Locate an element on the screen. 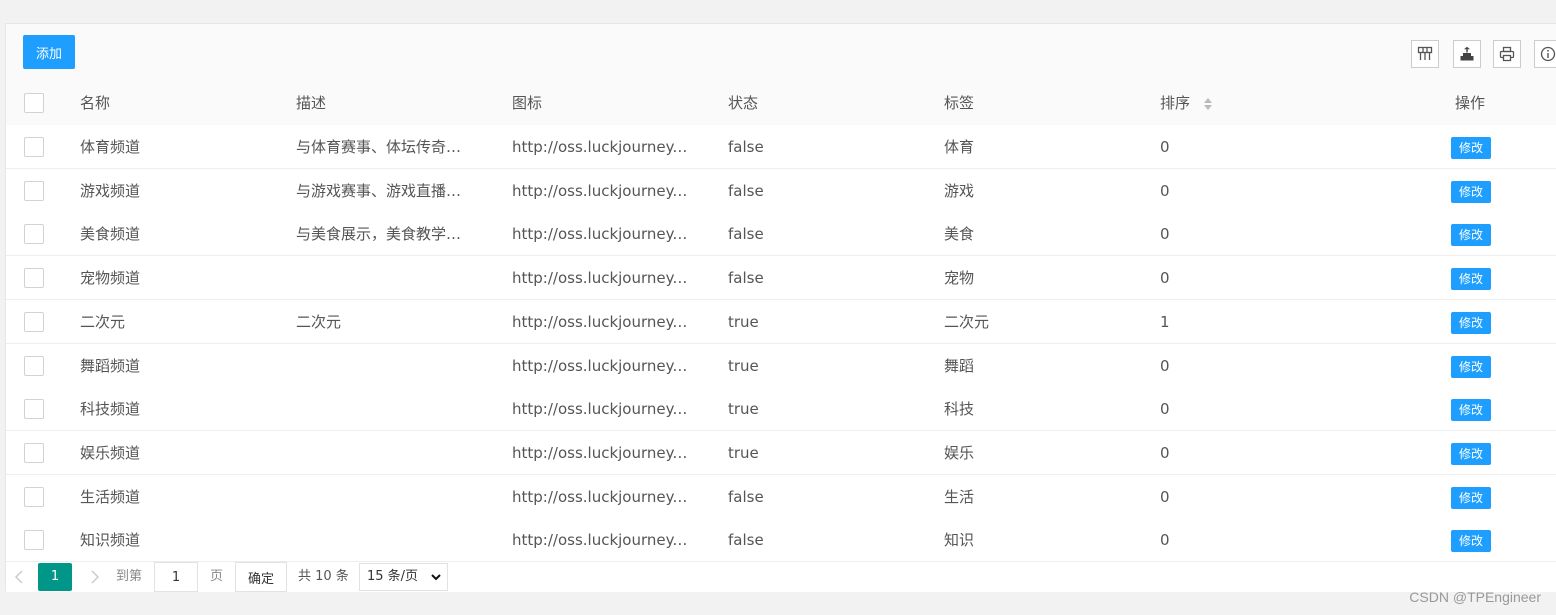  table-row: 娱乐频道 http://oss.luckjourney.li… true 娱乐 0 修改 is located at coordinates (781, 452).